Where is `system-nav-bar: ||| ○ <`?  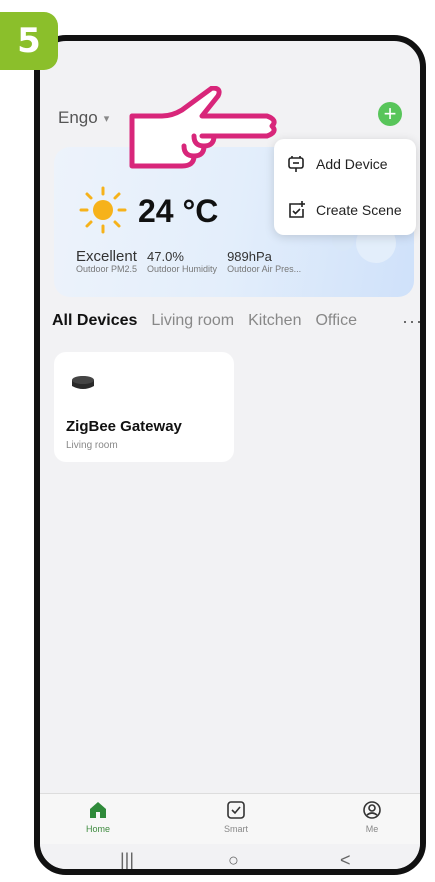
system-nav-bar: ||| ○ < is located at coordinates (230, 856).